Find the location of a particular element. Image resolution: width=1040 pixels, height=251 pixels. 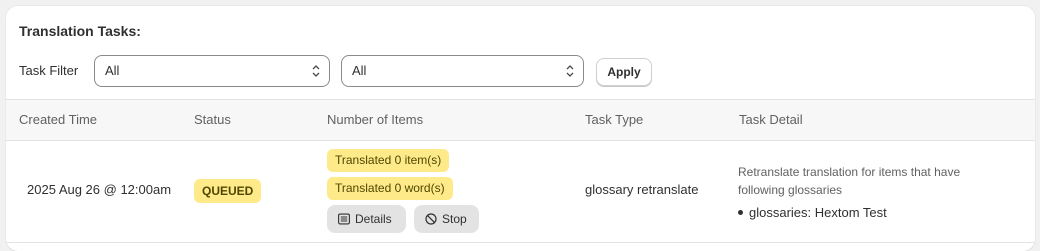

items-translated-badge: Translated 0 item(s) is located at coordinates (388, 160).